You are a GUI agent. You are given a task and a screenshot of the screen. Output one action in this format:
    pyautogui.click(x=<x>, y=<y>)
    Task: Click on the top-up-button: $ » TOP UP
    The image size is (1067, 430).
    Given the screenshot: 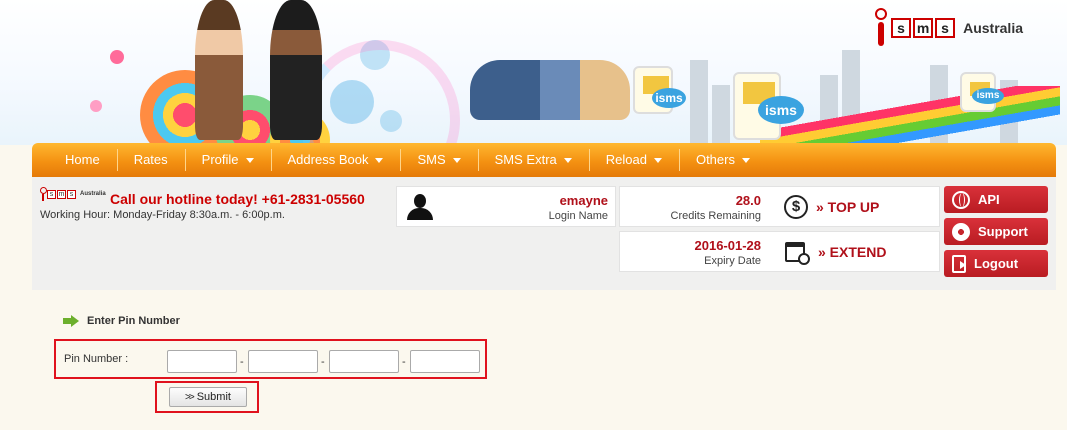 What is the action you would take?
    pyautogui.click(x=859, y=207)
    